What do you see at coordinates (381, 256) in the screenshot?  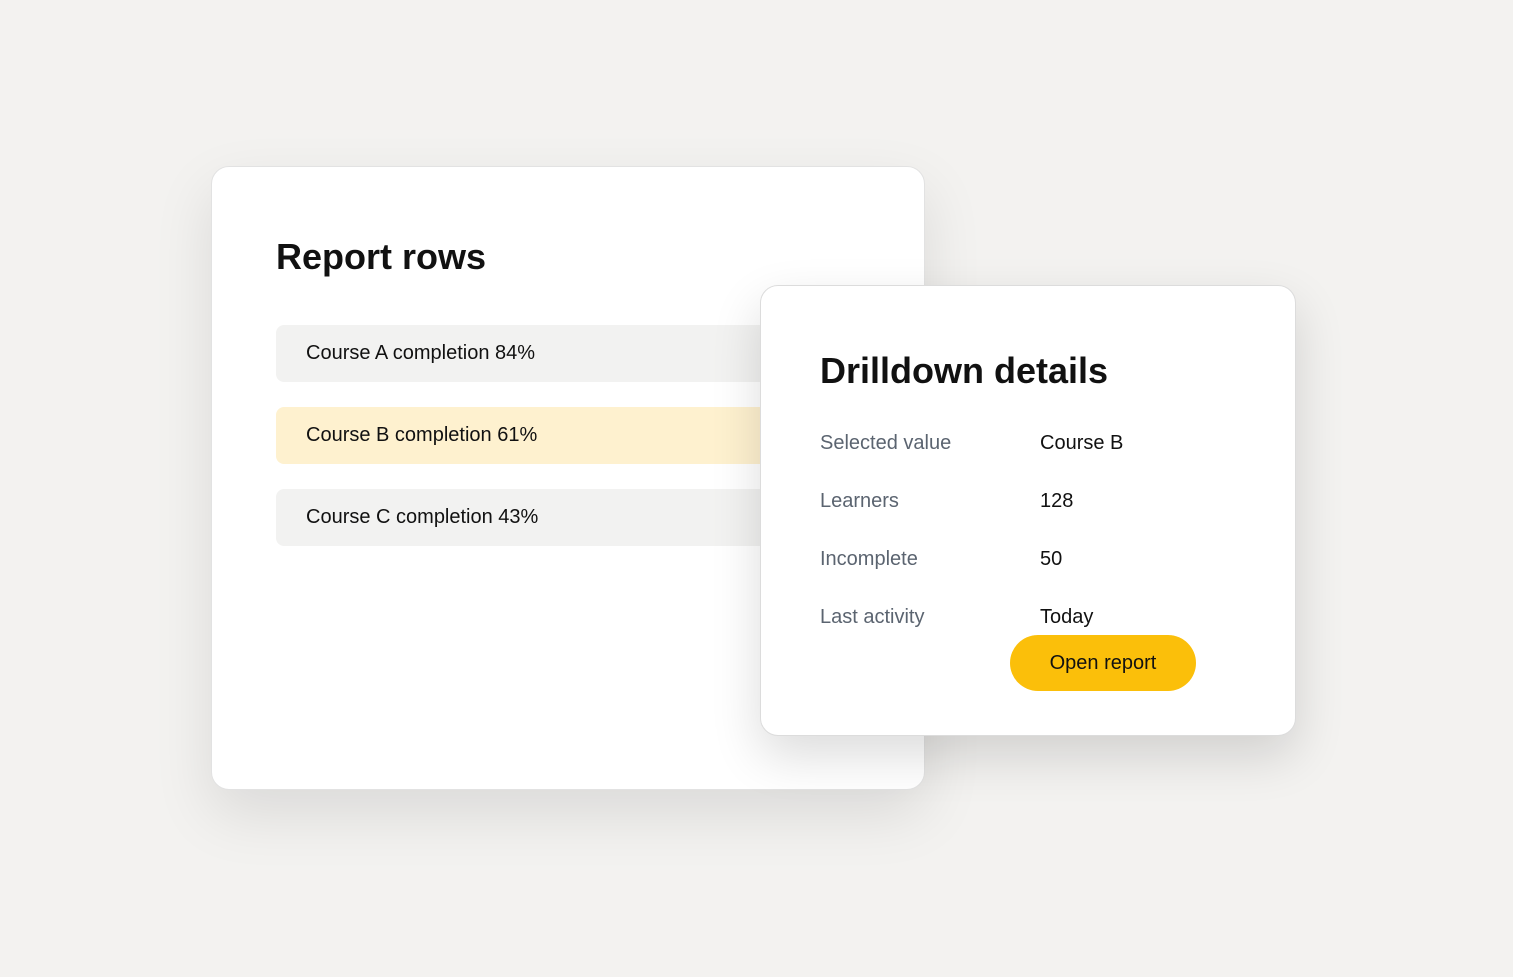 I see `report-rows-title: Report rows` at bounding box center [381, 256].